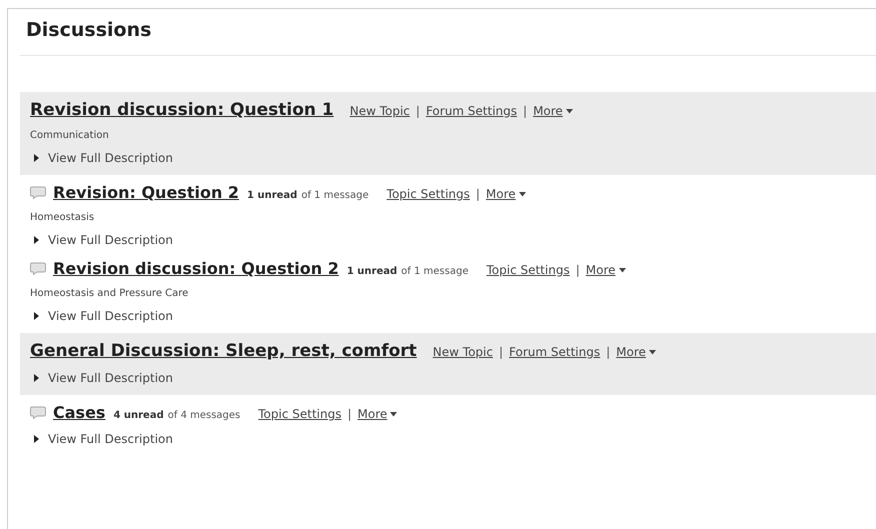  I want to click on unread-count: 4 unread, so click(138, 415).